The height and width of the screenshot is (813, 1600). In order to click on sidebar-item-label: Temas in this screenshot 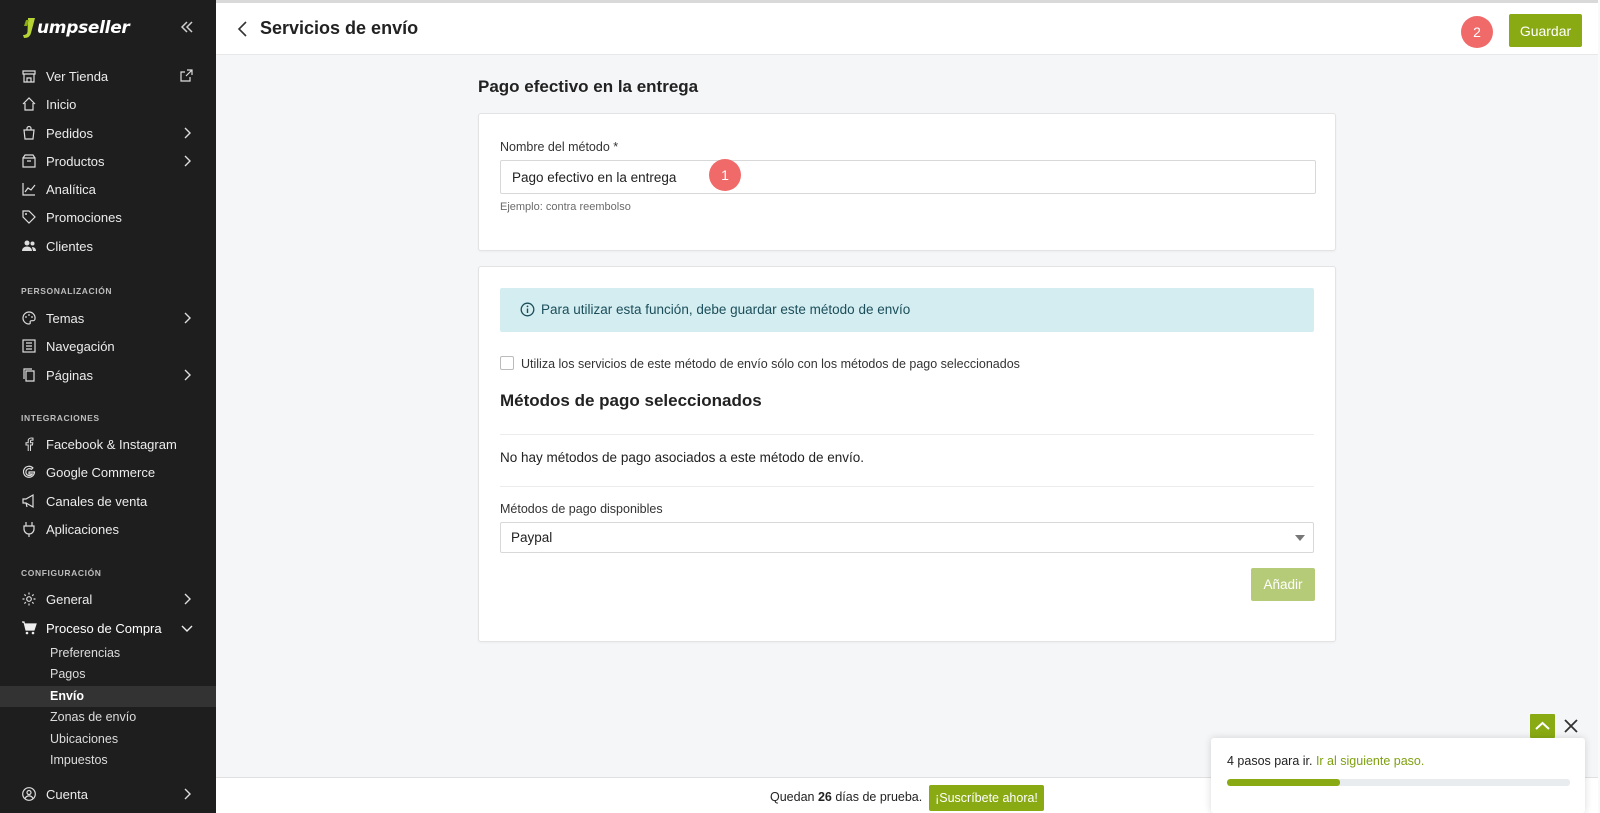, I will do `click(65, 318)`.